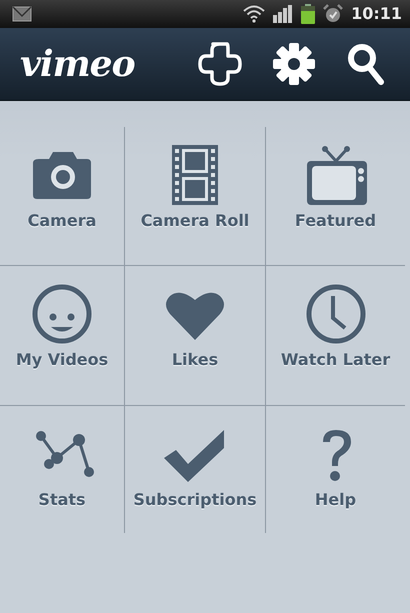 Image resolution: width=410 pixels, height=613 pixels. What do you see at coordinates (22, 14) in the screenshot?
I see `mail-icon` at bounding box center [22, 14].